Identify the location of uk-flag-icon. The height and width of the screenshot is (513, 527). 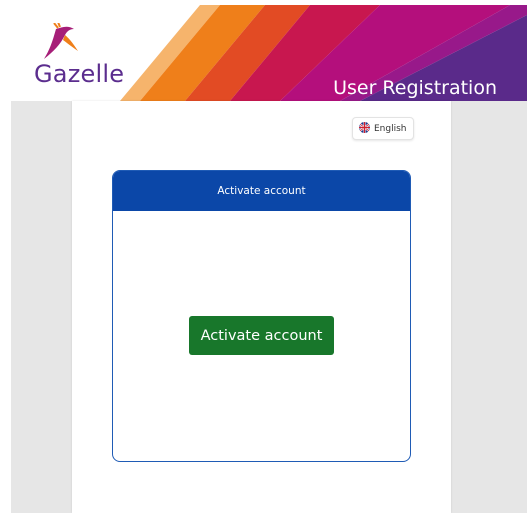
(364, 128).